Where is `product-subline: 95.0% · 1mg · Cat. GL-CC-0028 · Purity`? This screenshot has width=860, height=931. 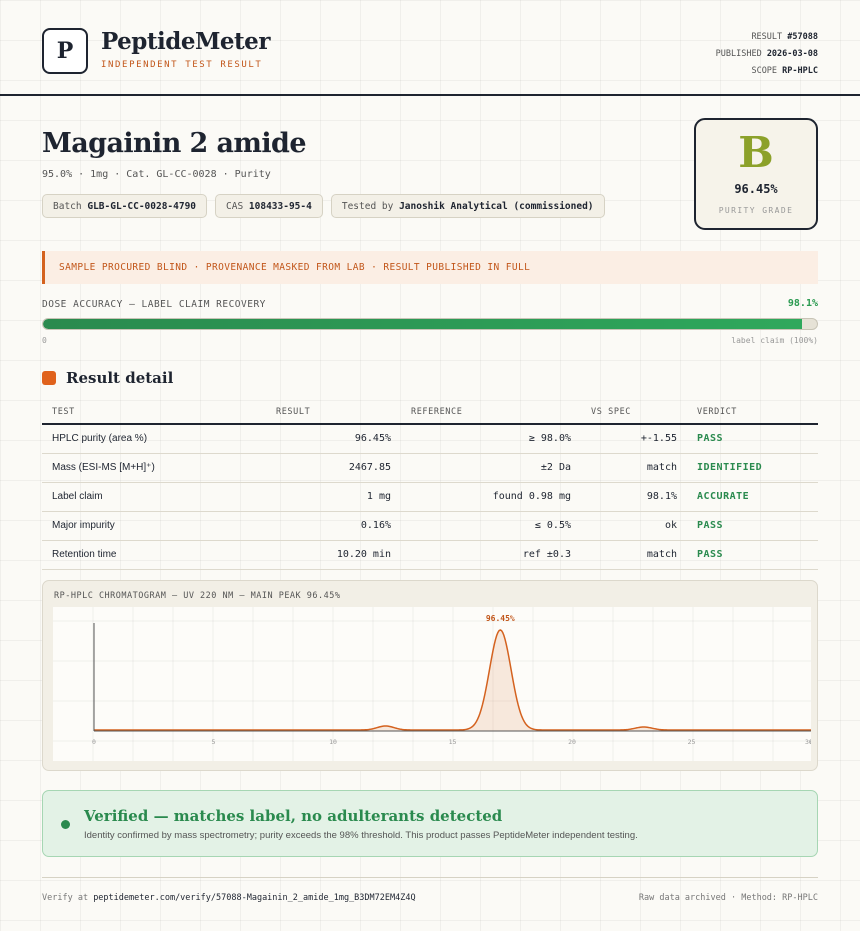 product-subline: 95.0% · 1mg · Cat. GL-CC-0028 · Purity is located at coordinates (156, 174).